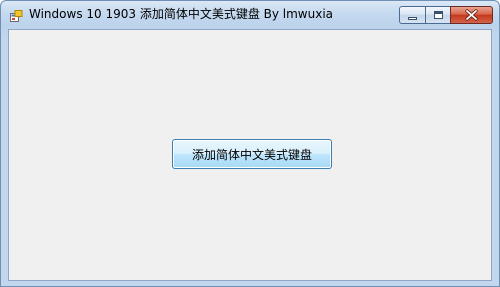 Image resolution: width=500 pixels, height=287 pixels. I want to click on close-icon, so click(471, 15).